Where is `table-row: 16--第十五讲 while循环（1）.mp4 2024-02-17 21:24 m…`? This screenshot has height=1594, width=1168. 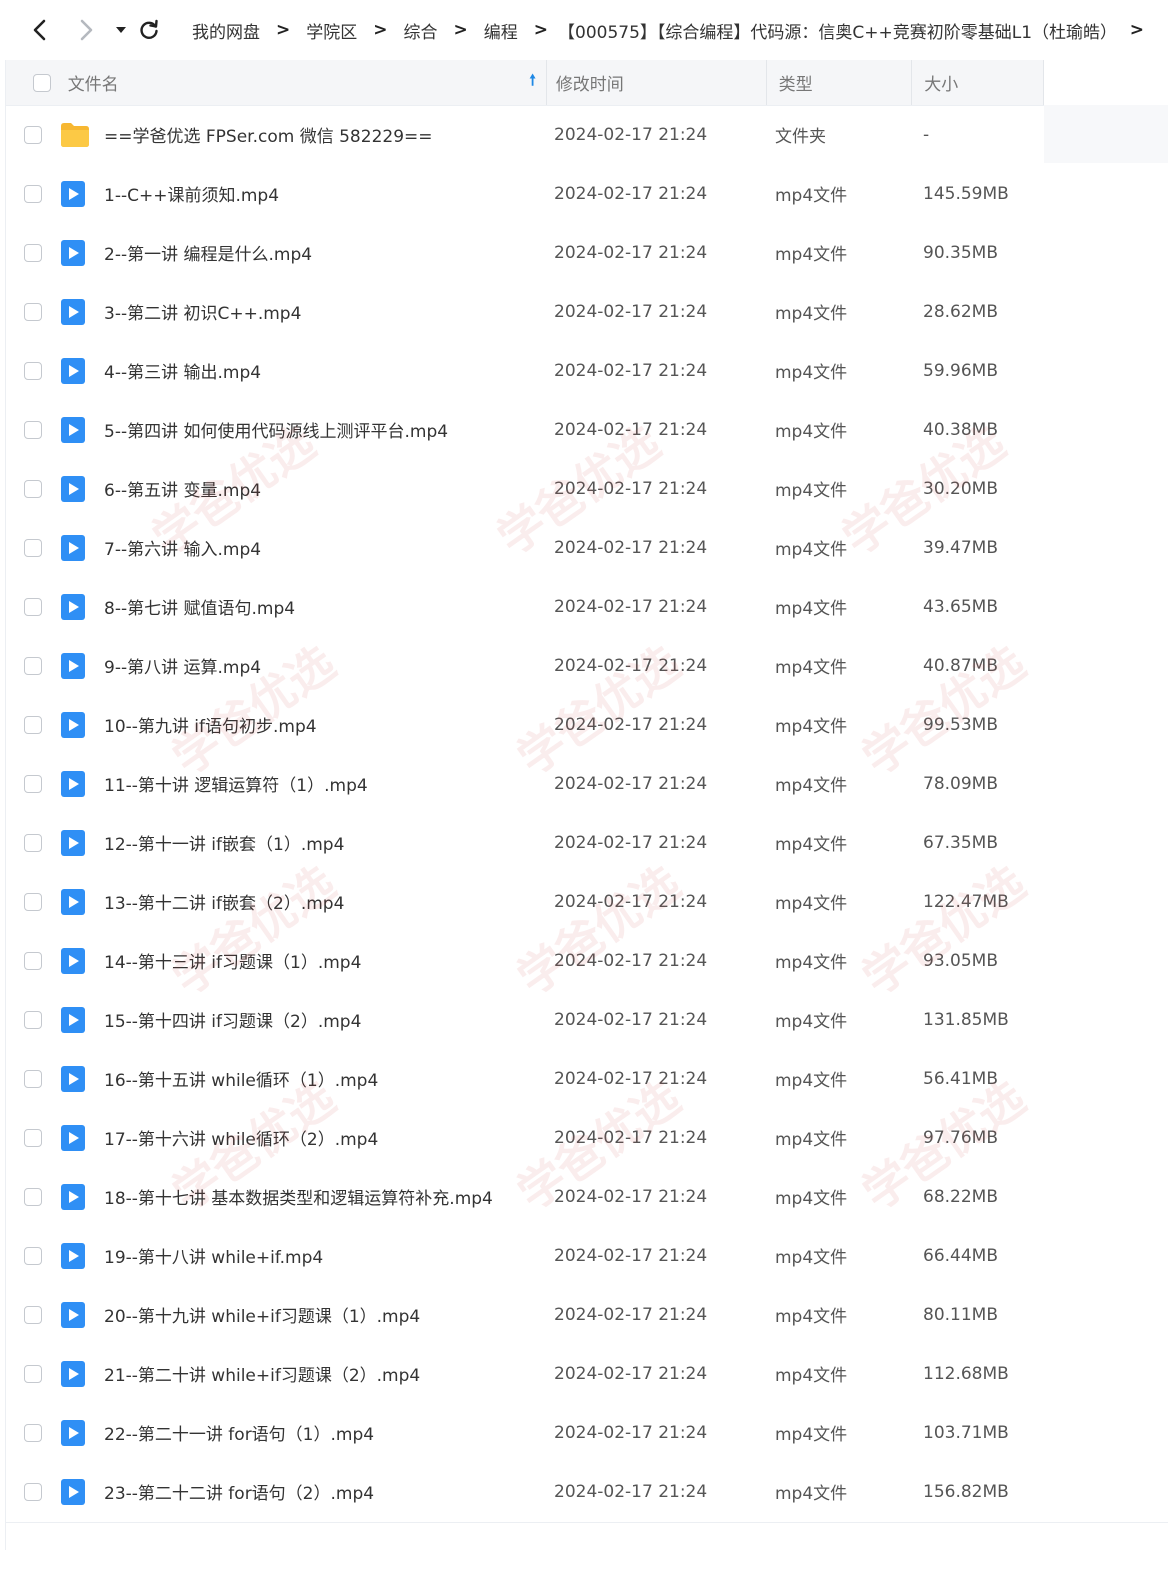 table-row: 16--第十五讲 while循环（1）.mp4 2024-02-17 21:24 m… is located at coordinates (587, 1078).